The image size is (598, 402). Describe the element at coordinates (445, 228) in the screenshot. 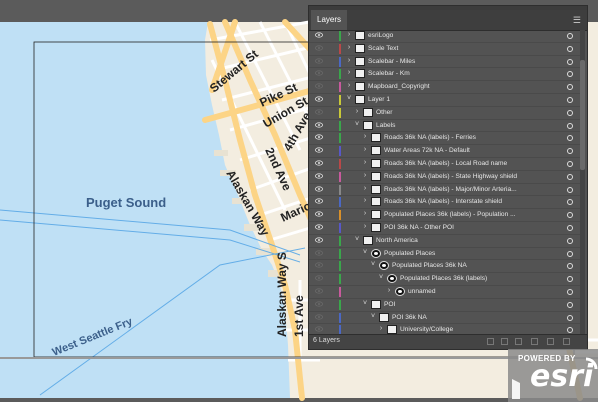

I see `layer-row: › POI 36k NA - Other POI` at that location.